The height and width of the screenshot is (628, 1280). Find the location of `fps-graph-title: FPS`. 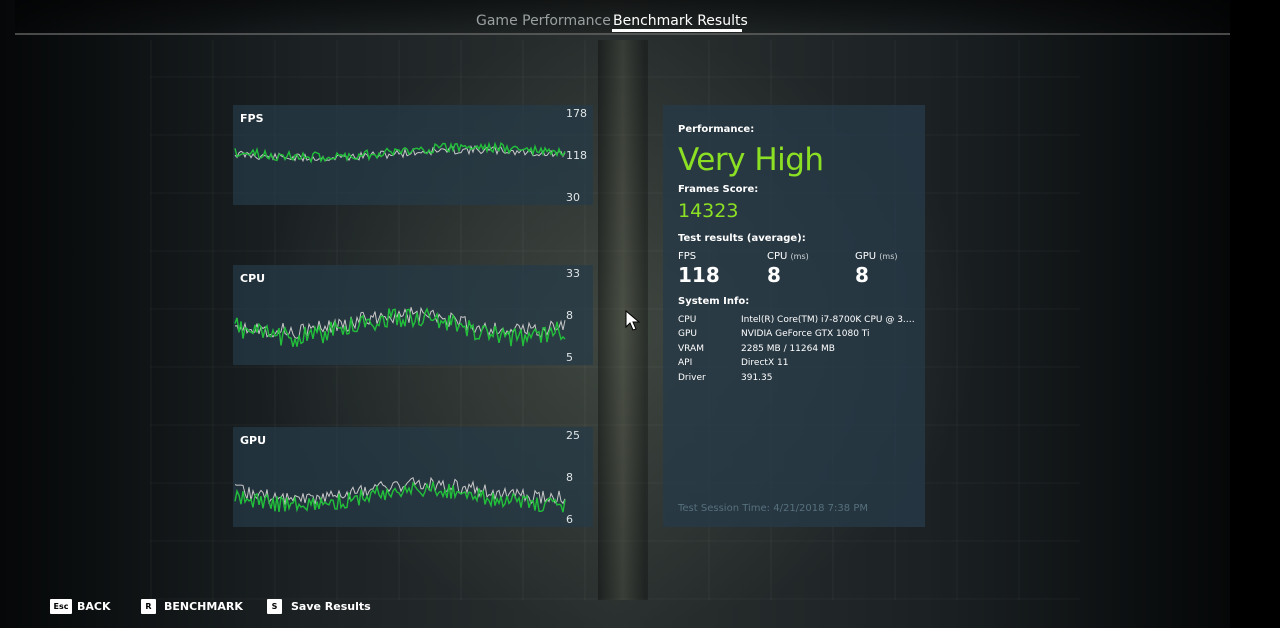

fps-graph-title: FPS is located at coordinates (252, 118).